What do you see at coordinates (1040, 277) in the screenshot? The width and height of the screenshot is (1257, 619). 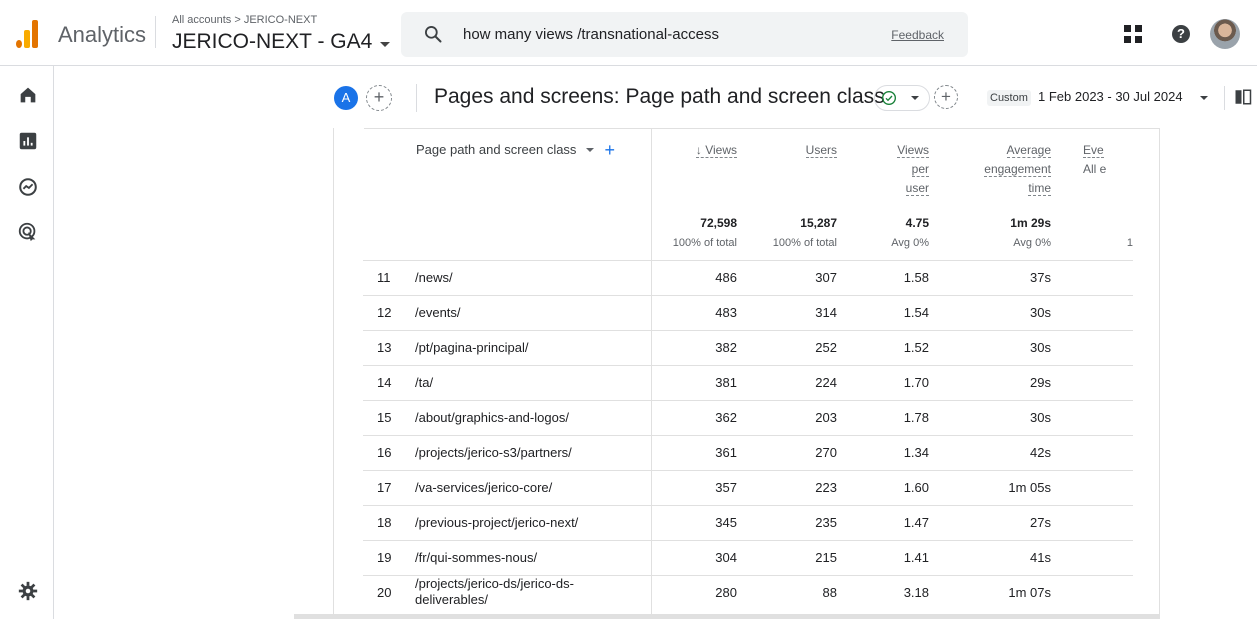 I see `average-engagement-time-cell: 37s` at bounding box center [1040, 277].